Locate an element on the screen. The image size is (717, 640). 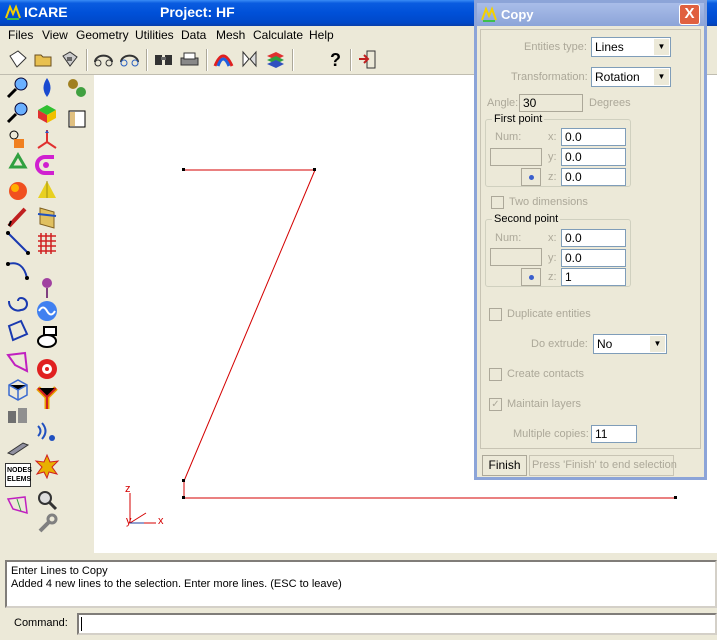
line-diagonal is located at coordinates (249, 325).